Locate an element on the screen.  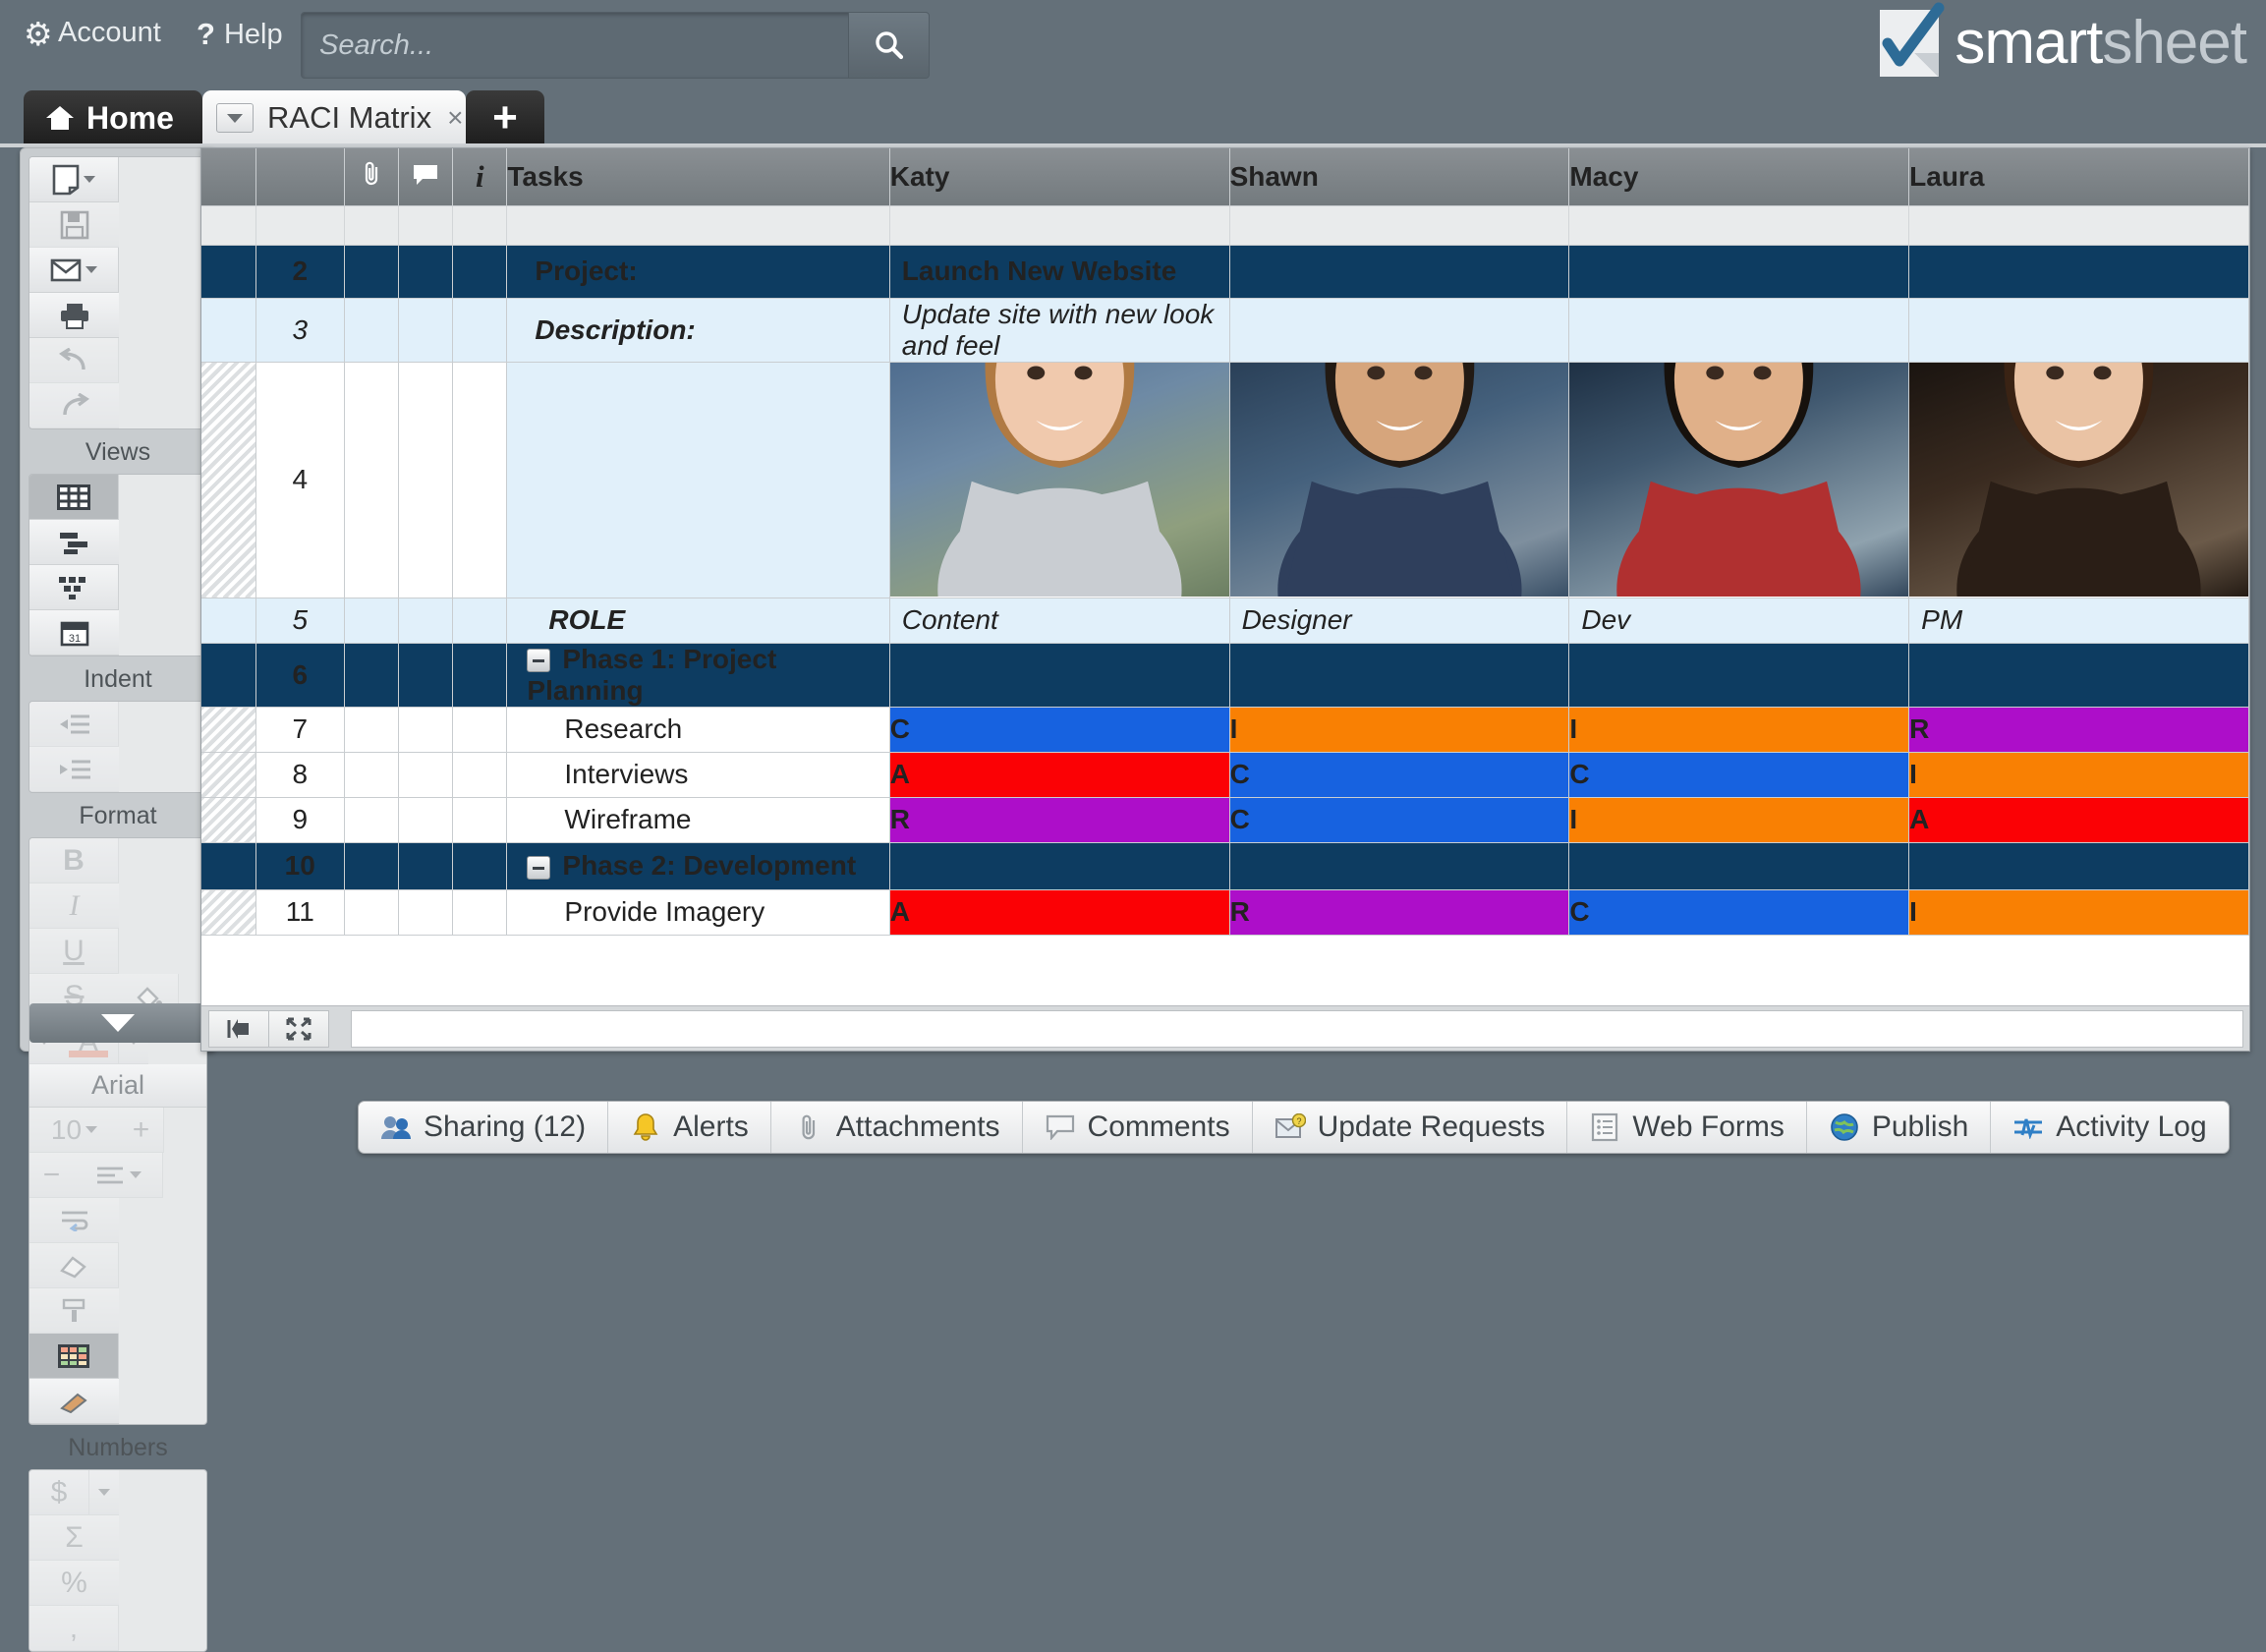
col-header-rownum is located at coordinates (300, 176).